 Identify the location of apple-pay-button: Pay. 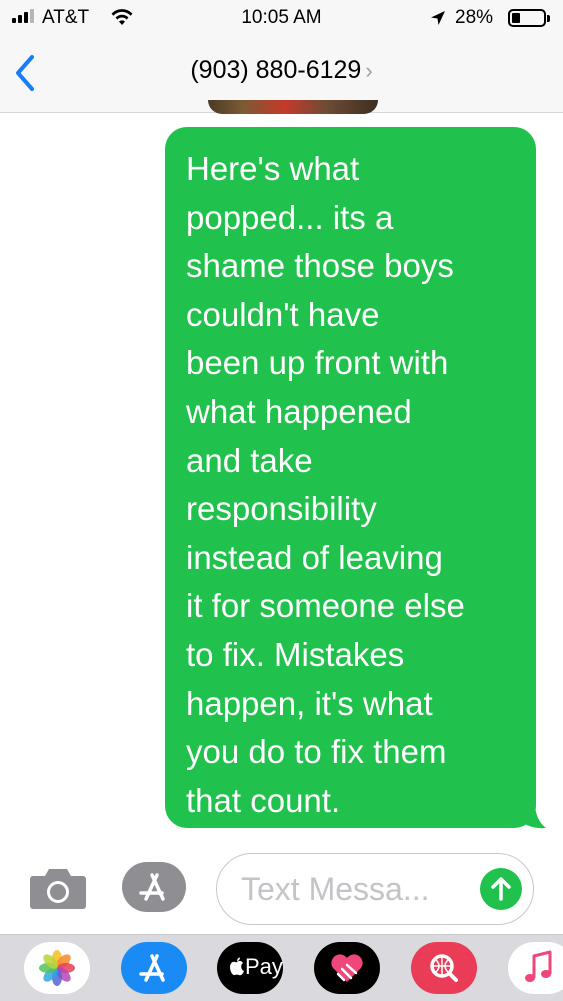
(250, 968).